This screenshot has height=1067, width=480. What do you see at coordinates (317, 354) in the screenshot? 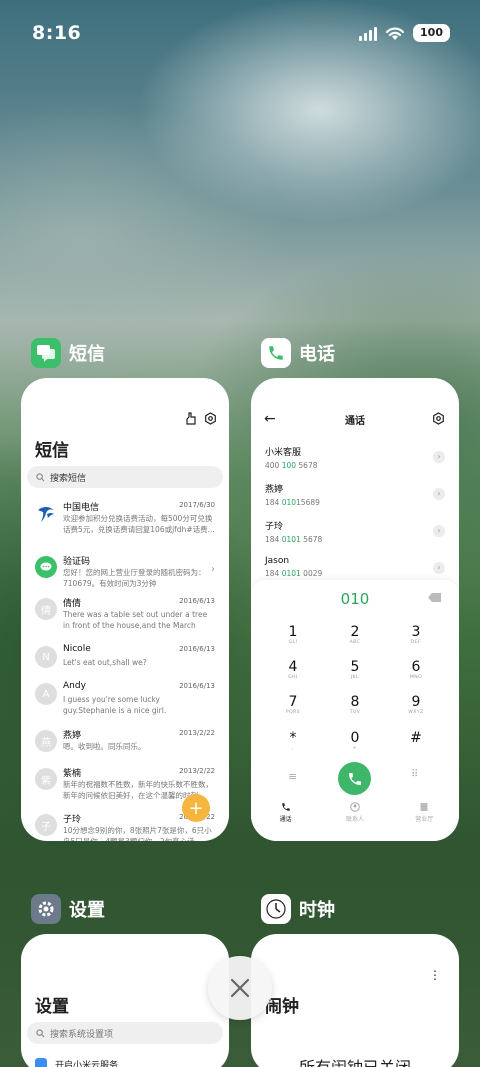
I see `app-label-phone: 电话` at bounding box center [317, 354].